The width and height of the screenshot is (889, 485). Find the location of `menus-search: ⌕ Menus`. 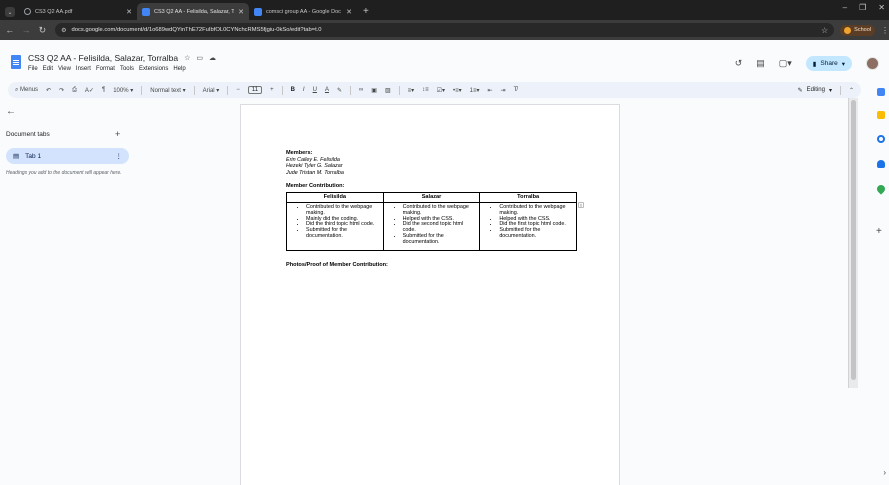

menus-search: ⌕ Menus is located at coordinates (26, 90).